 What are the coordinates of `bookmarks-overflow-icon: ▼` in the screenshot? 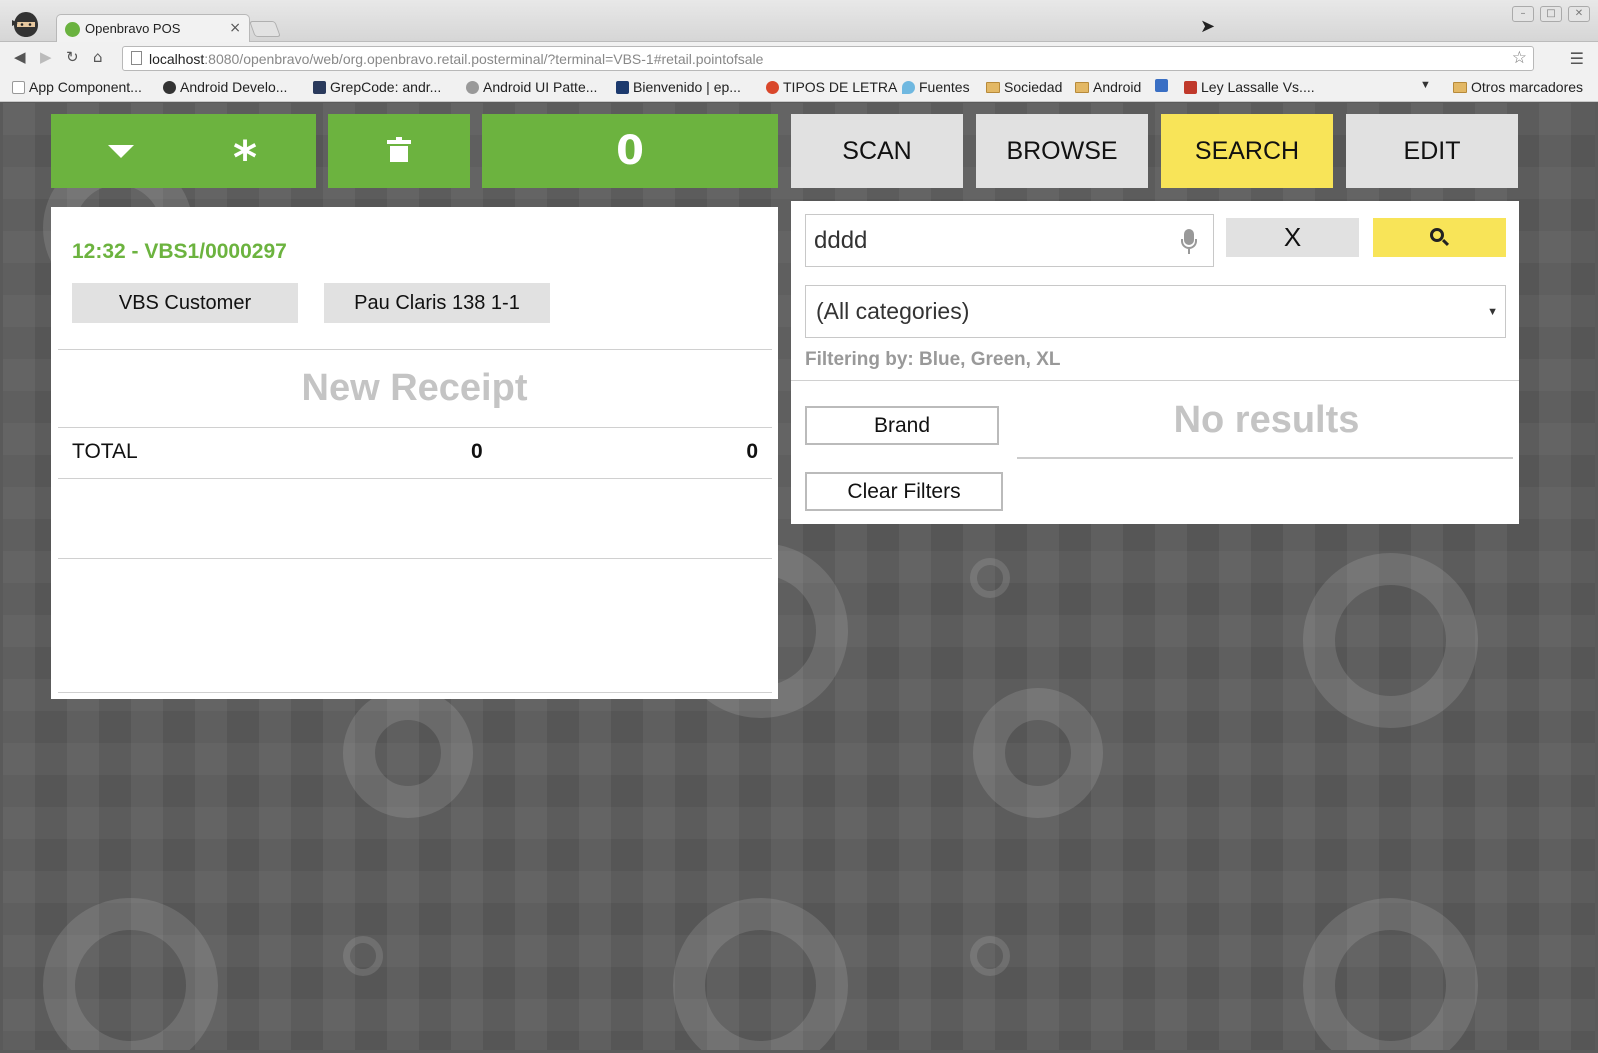 It's located at (1425, 85).